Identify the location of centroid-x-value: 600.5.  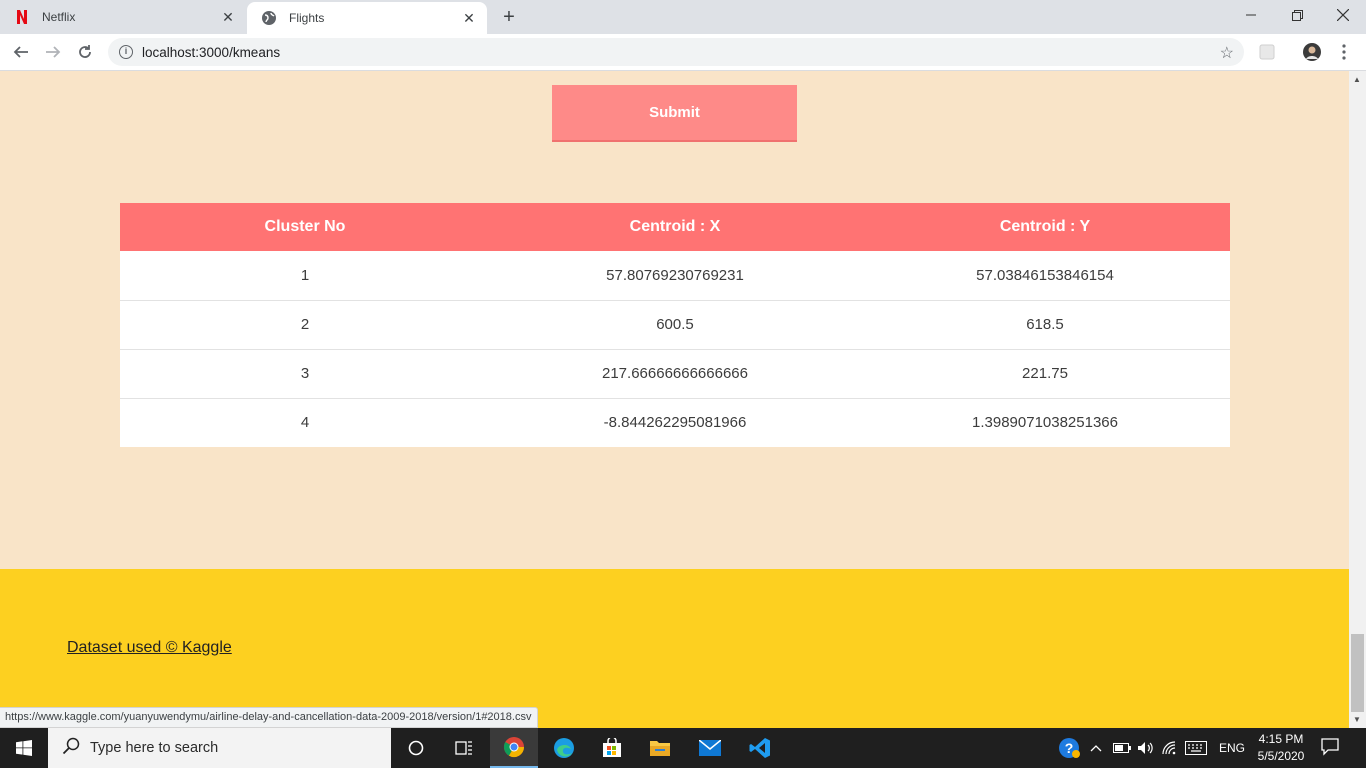
(675, 324).